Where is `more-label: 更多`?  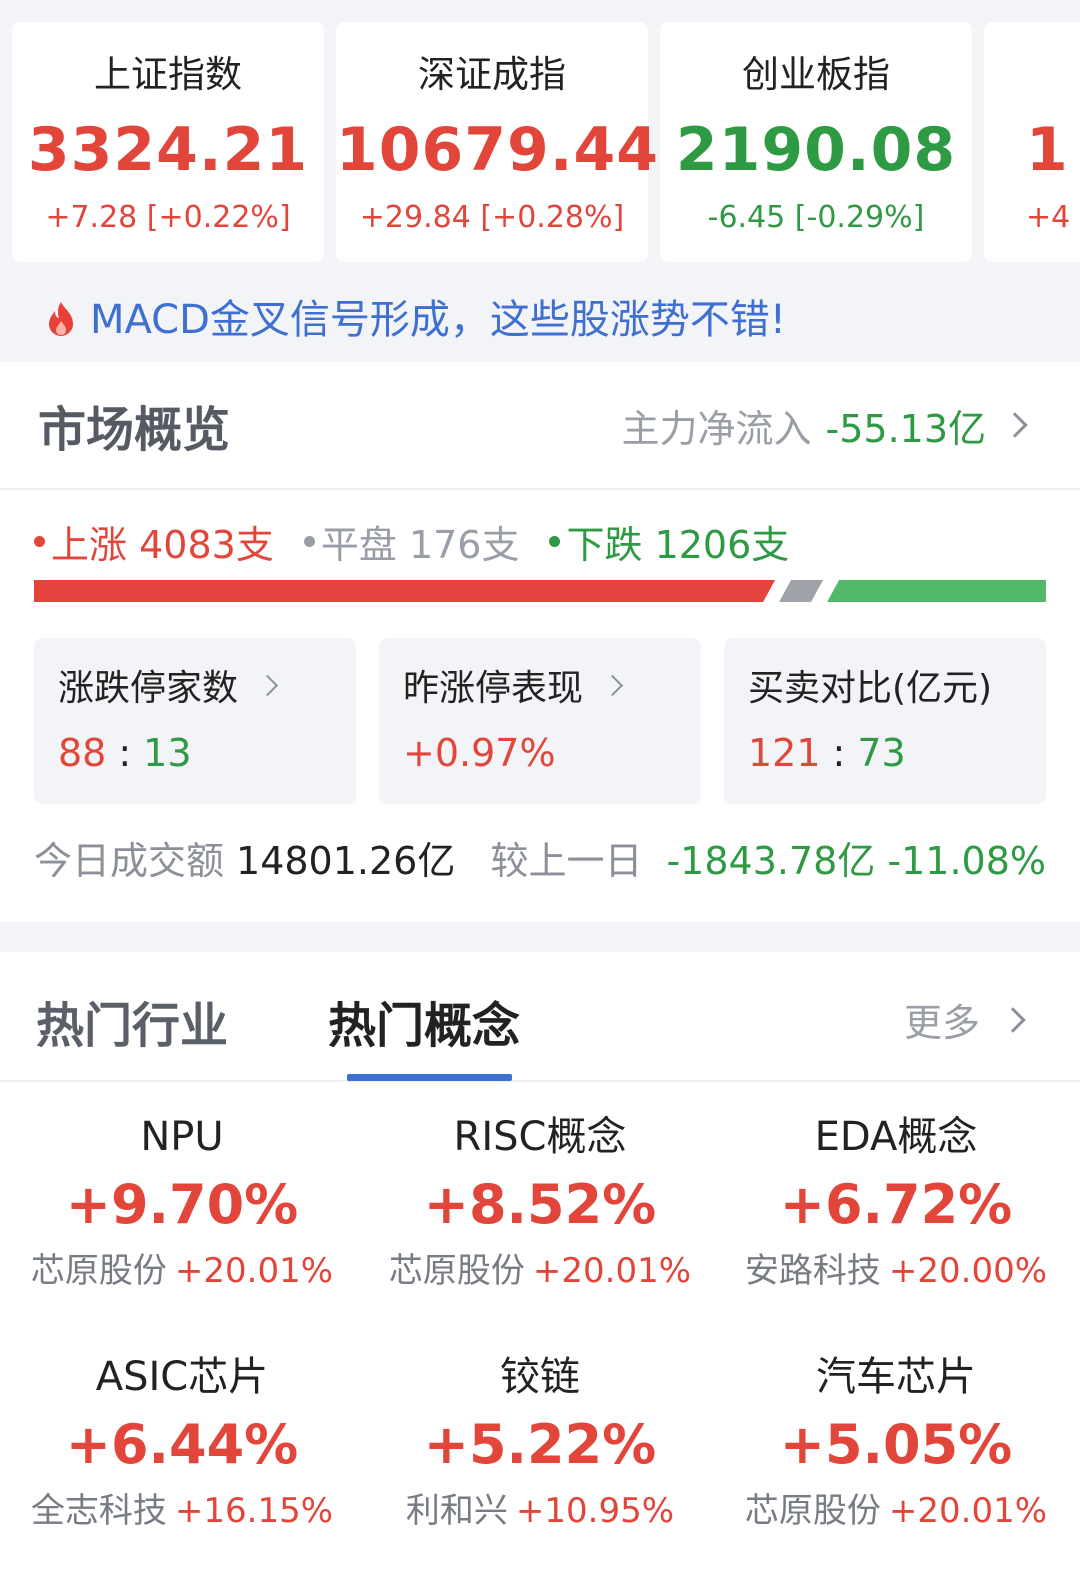 more-label: 更多 is located at coordinates (941, 1023).